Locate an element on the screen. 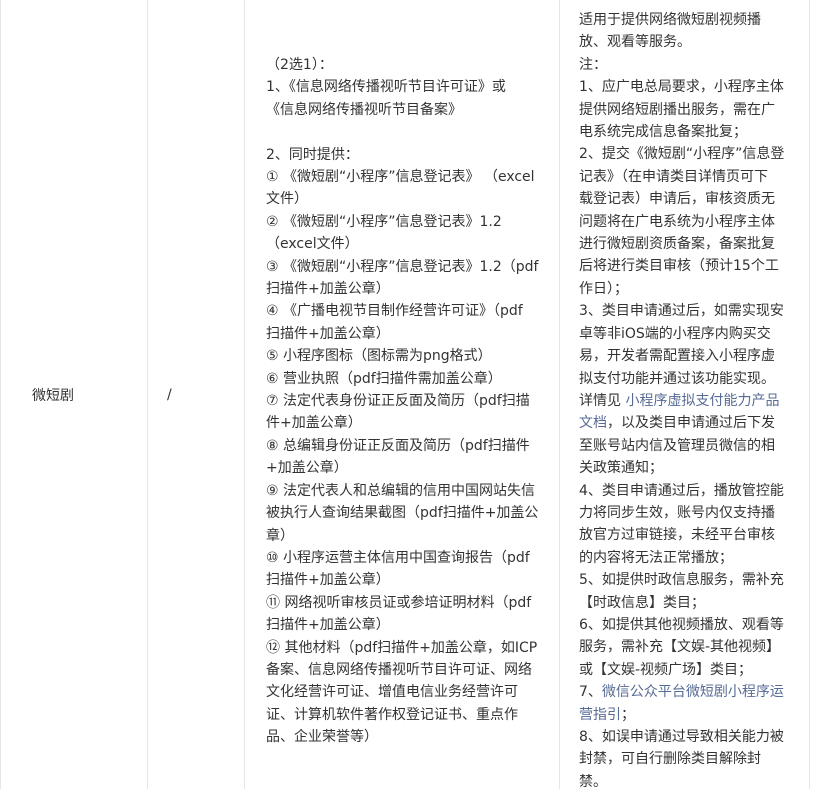  note-line: 关政策通知； is located at coordinates (689, 468).